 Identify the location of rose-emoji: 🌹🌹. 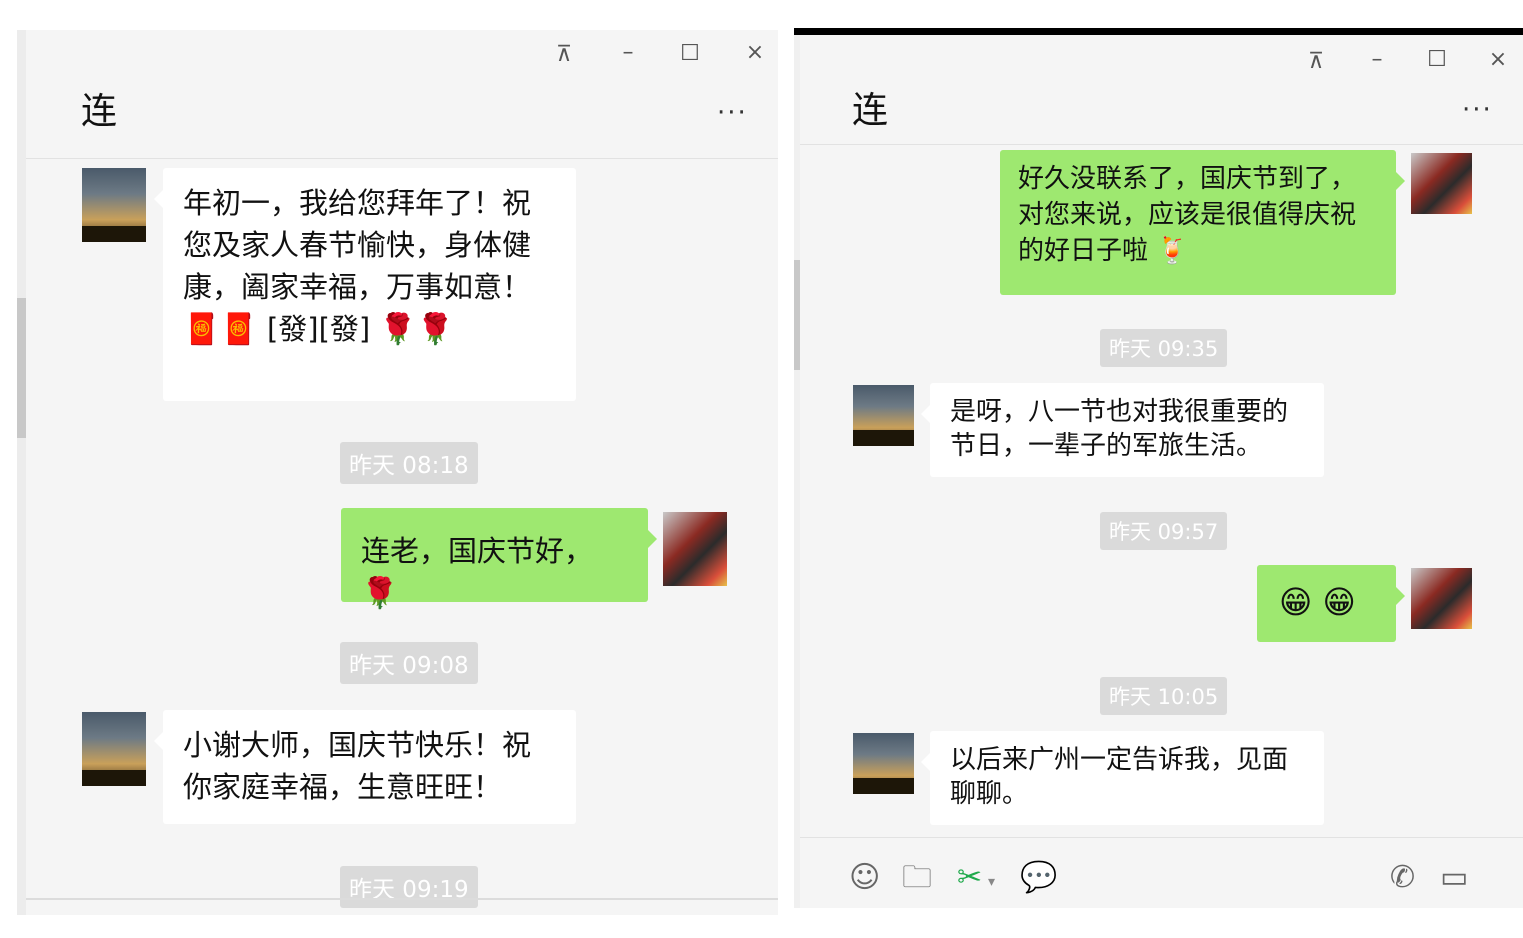
(417, 330).